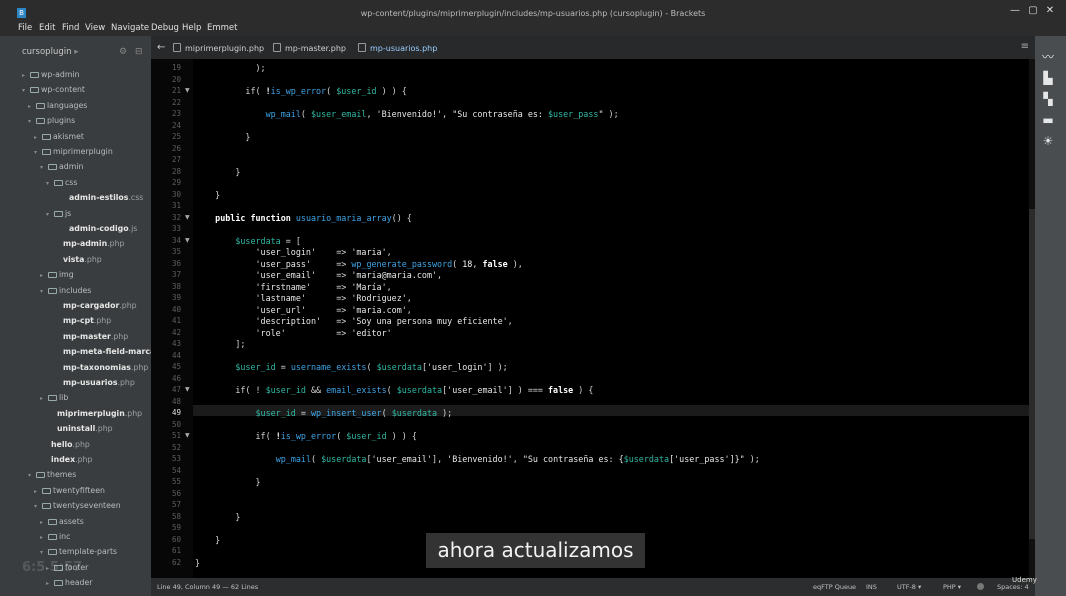 The width and height of the screenshot is (1066, 596). Describe the element at coordinates (220, 344) in the screenshot. I see `code-line: ];` at that location.